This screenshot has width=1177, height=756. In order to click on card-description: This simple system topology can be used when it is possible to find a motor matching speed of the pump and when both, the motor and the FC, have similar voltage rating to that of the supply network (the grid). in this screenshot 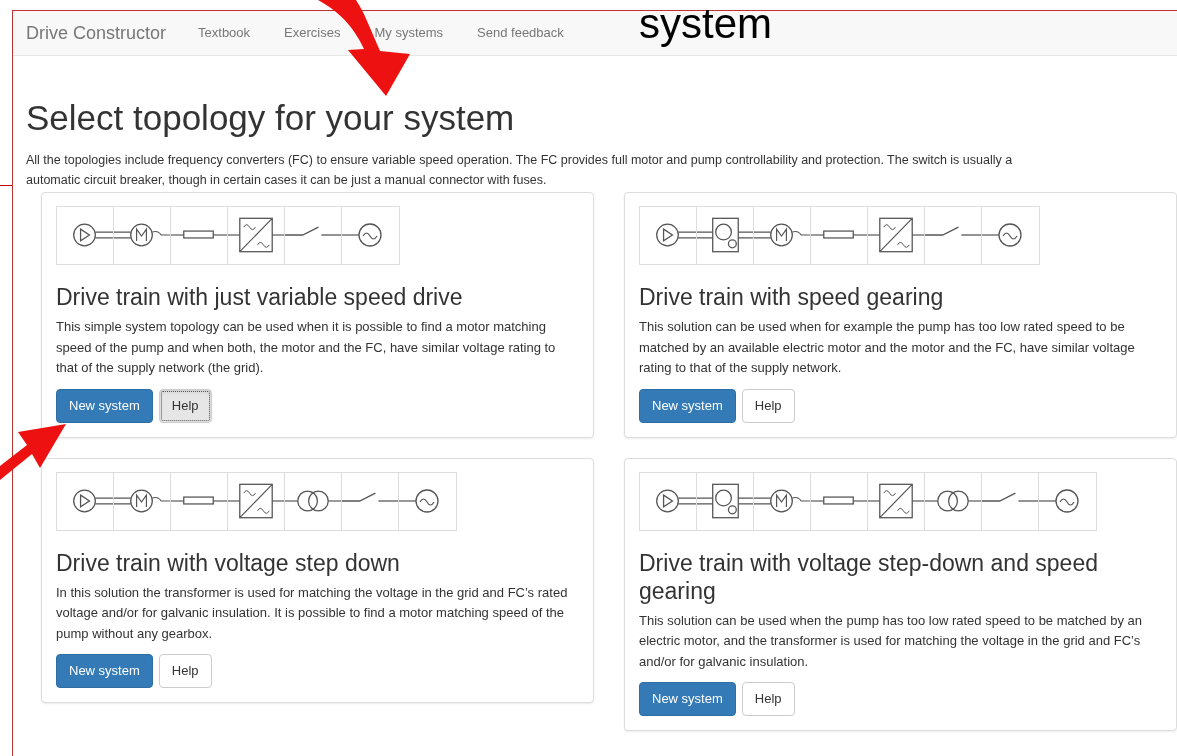, I will do `click(306, 347)`.